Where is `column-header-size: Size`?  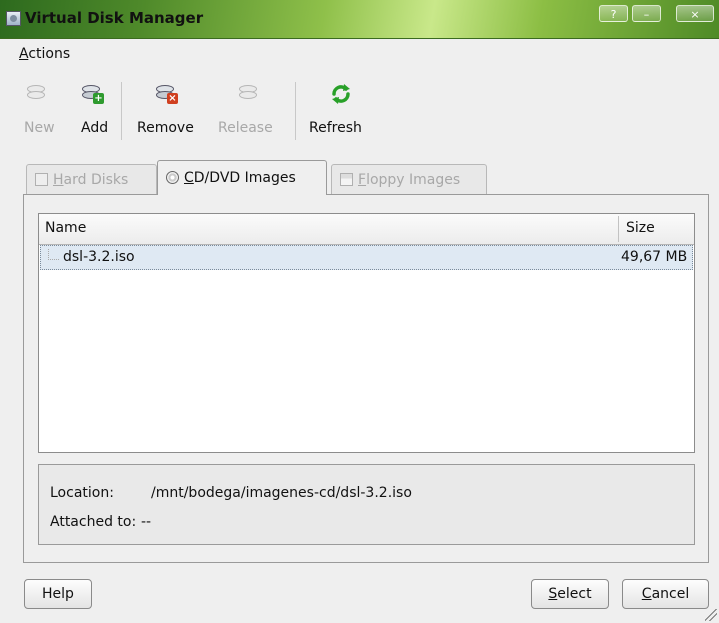
column-header-size: Size is located at coordinates (640, 228).